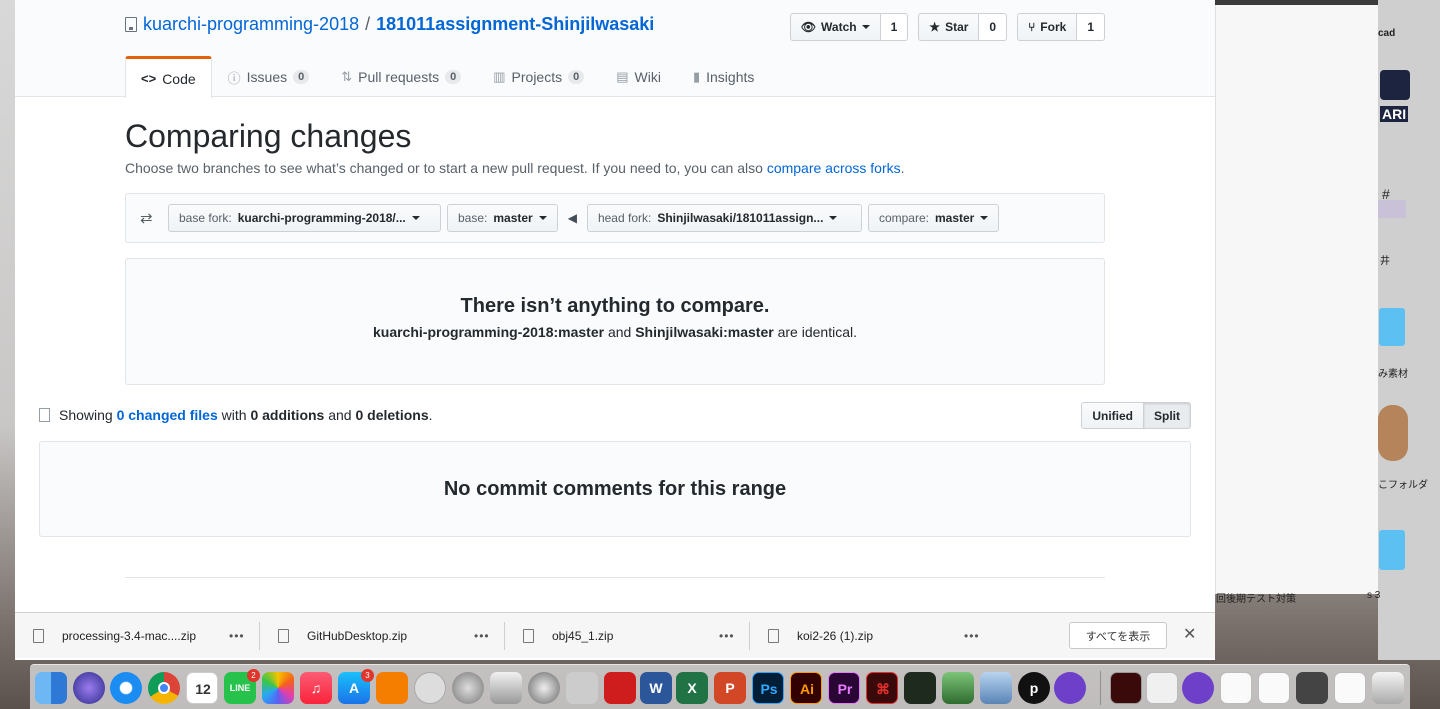 This screenshot has height=709, width=1440. What do you see at coordinates (151, 218) in the screenshot?
I see `git-compare-icon: ⇄` at bounding box center [151, 218].